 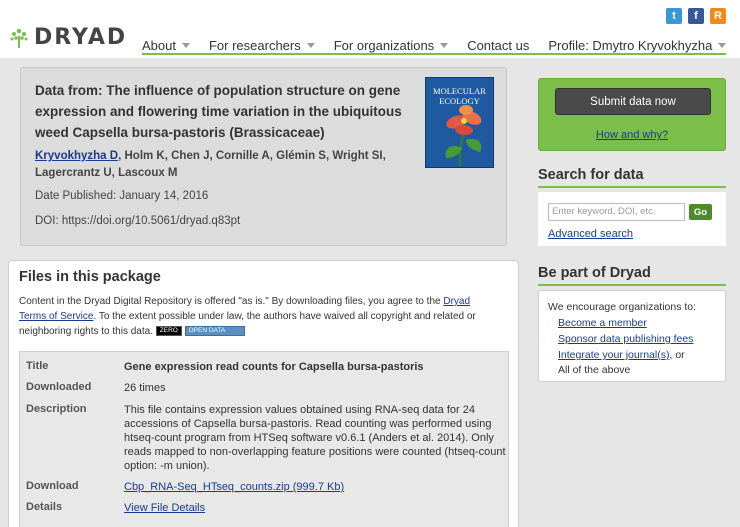 I want to click on flower-illustration, so click(x=463, y=136).